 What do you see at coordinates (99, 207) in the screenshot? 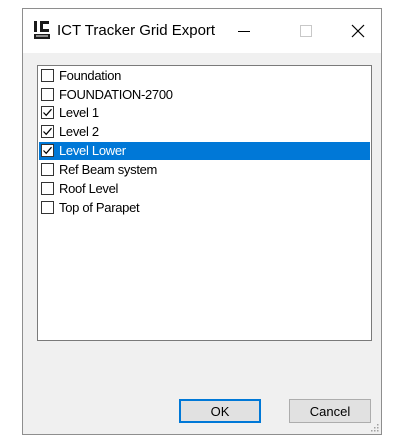
I see `item-label: Top of Parapet` at bounding box center [99, 207].